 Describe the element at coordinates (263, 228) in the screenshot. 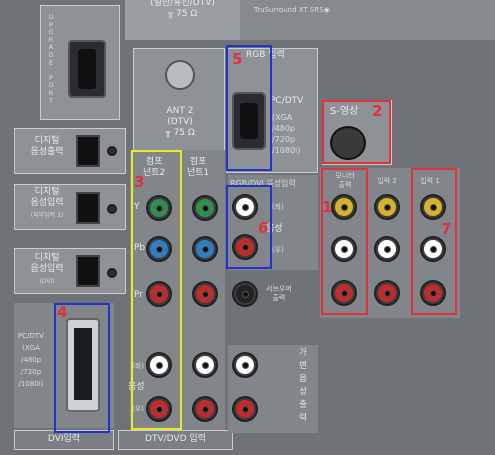

I see `annotation-number-6: 6` at that location.